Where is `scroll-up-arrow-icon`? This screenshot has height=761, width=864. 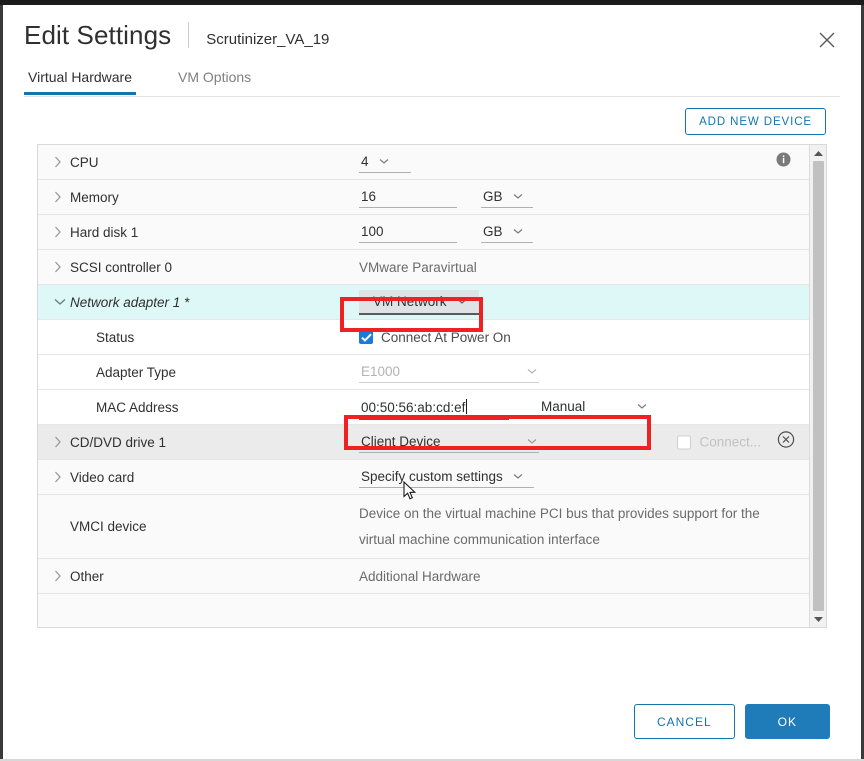
scroll-up-arrow-icon is located at coordinates (818, 153).